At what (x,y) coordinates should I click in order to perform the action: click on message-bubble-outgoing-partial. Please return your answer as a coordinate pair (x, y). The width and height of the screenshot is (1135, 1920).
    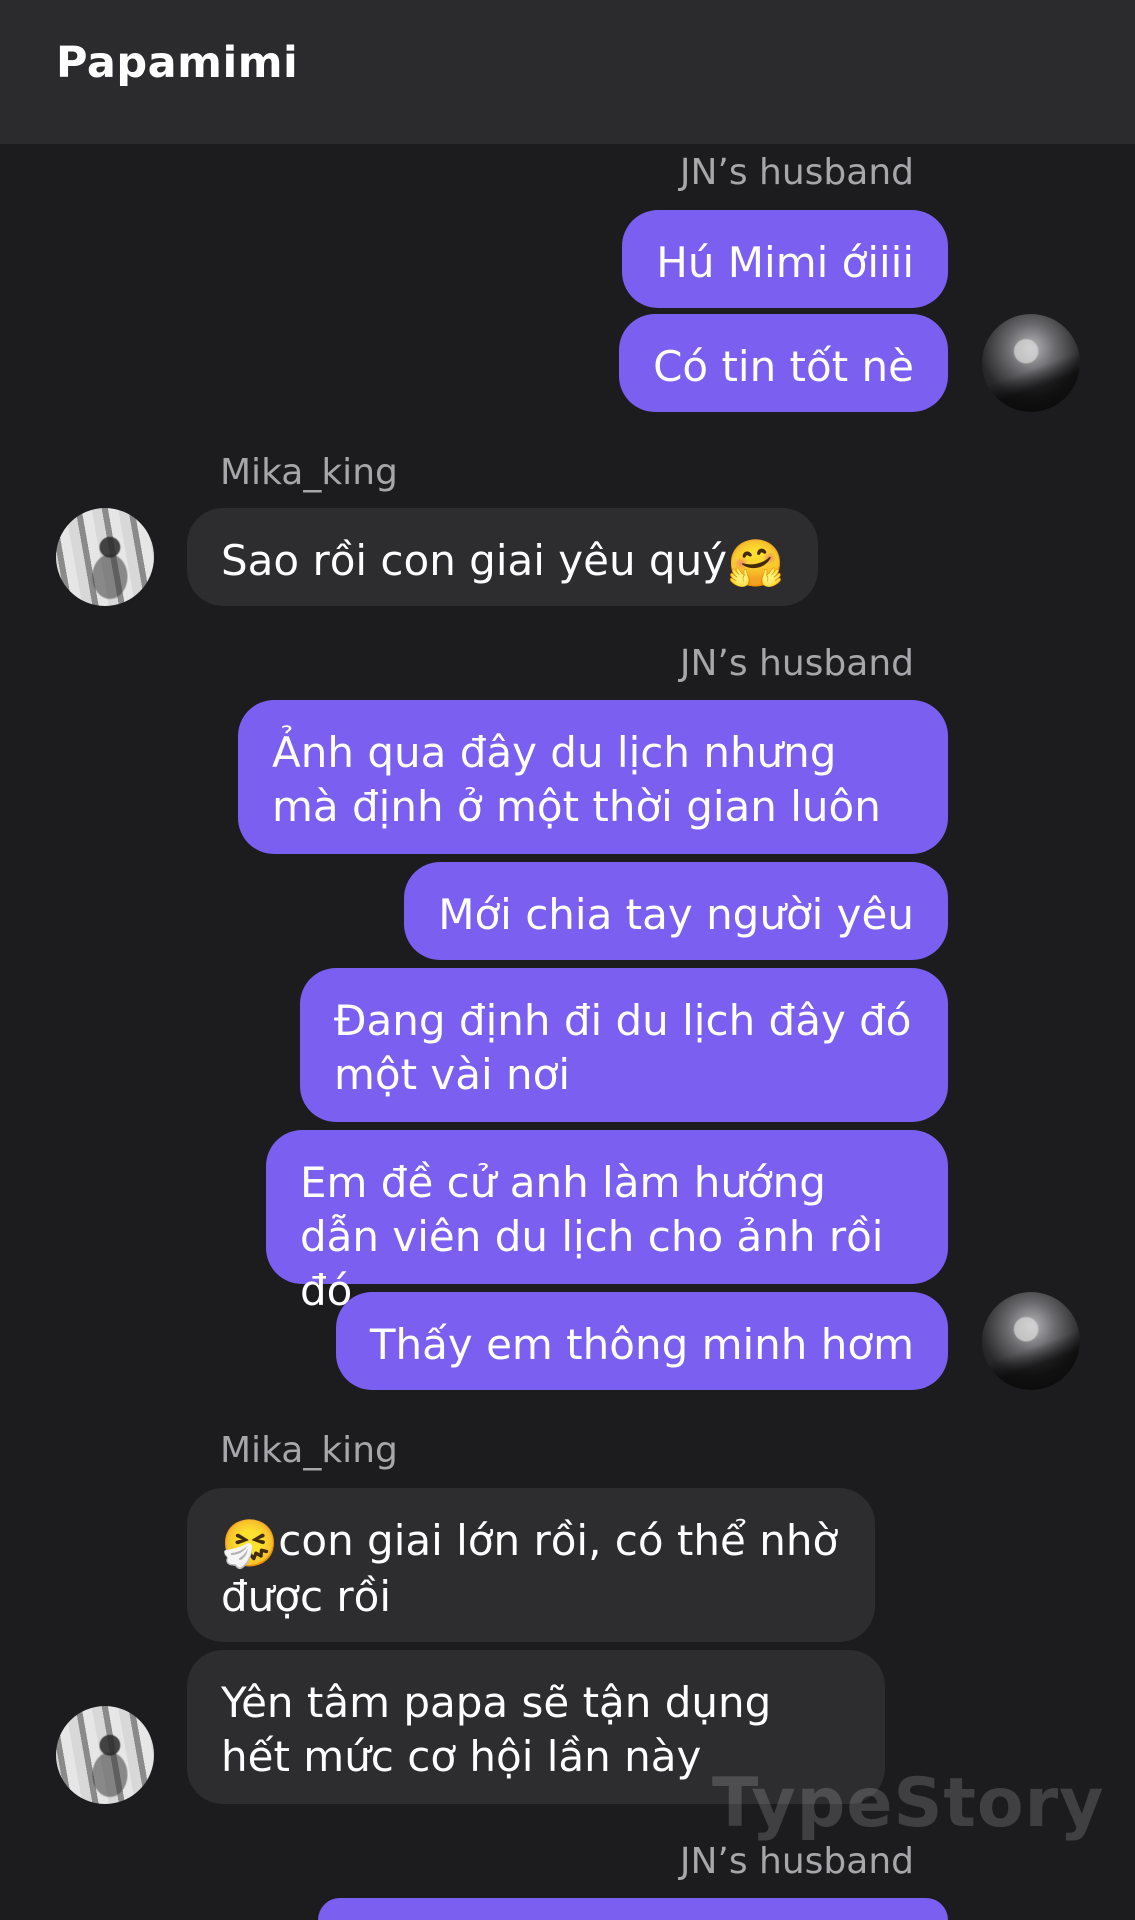
    Looking at the image, I should click on (633, 1909).